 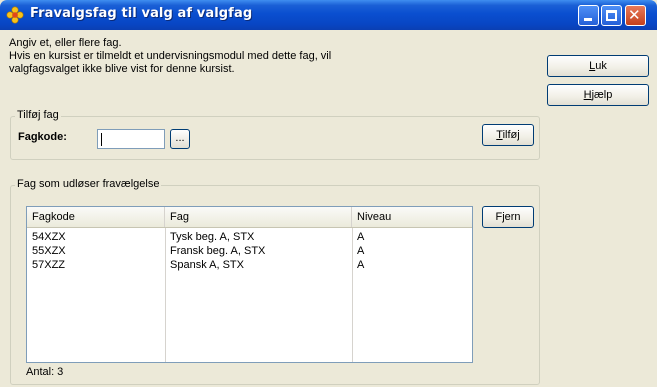 I want to click on maximize-icon, so click(x=611, y=15).